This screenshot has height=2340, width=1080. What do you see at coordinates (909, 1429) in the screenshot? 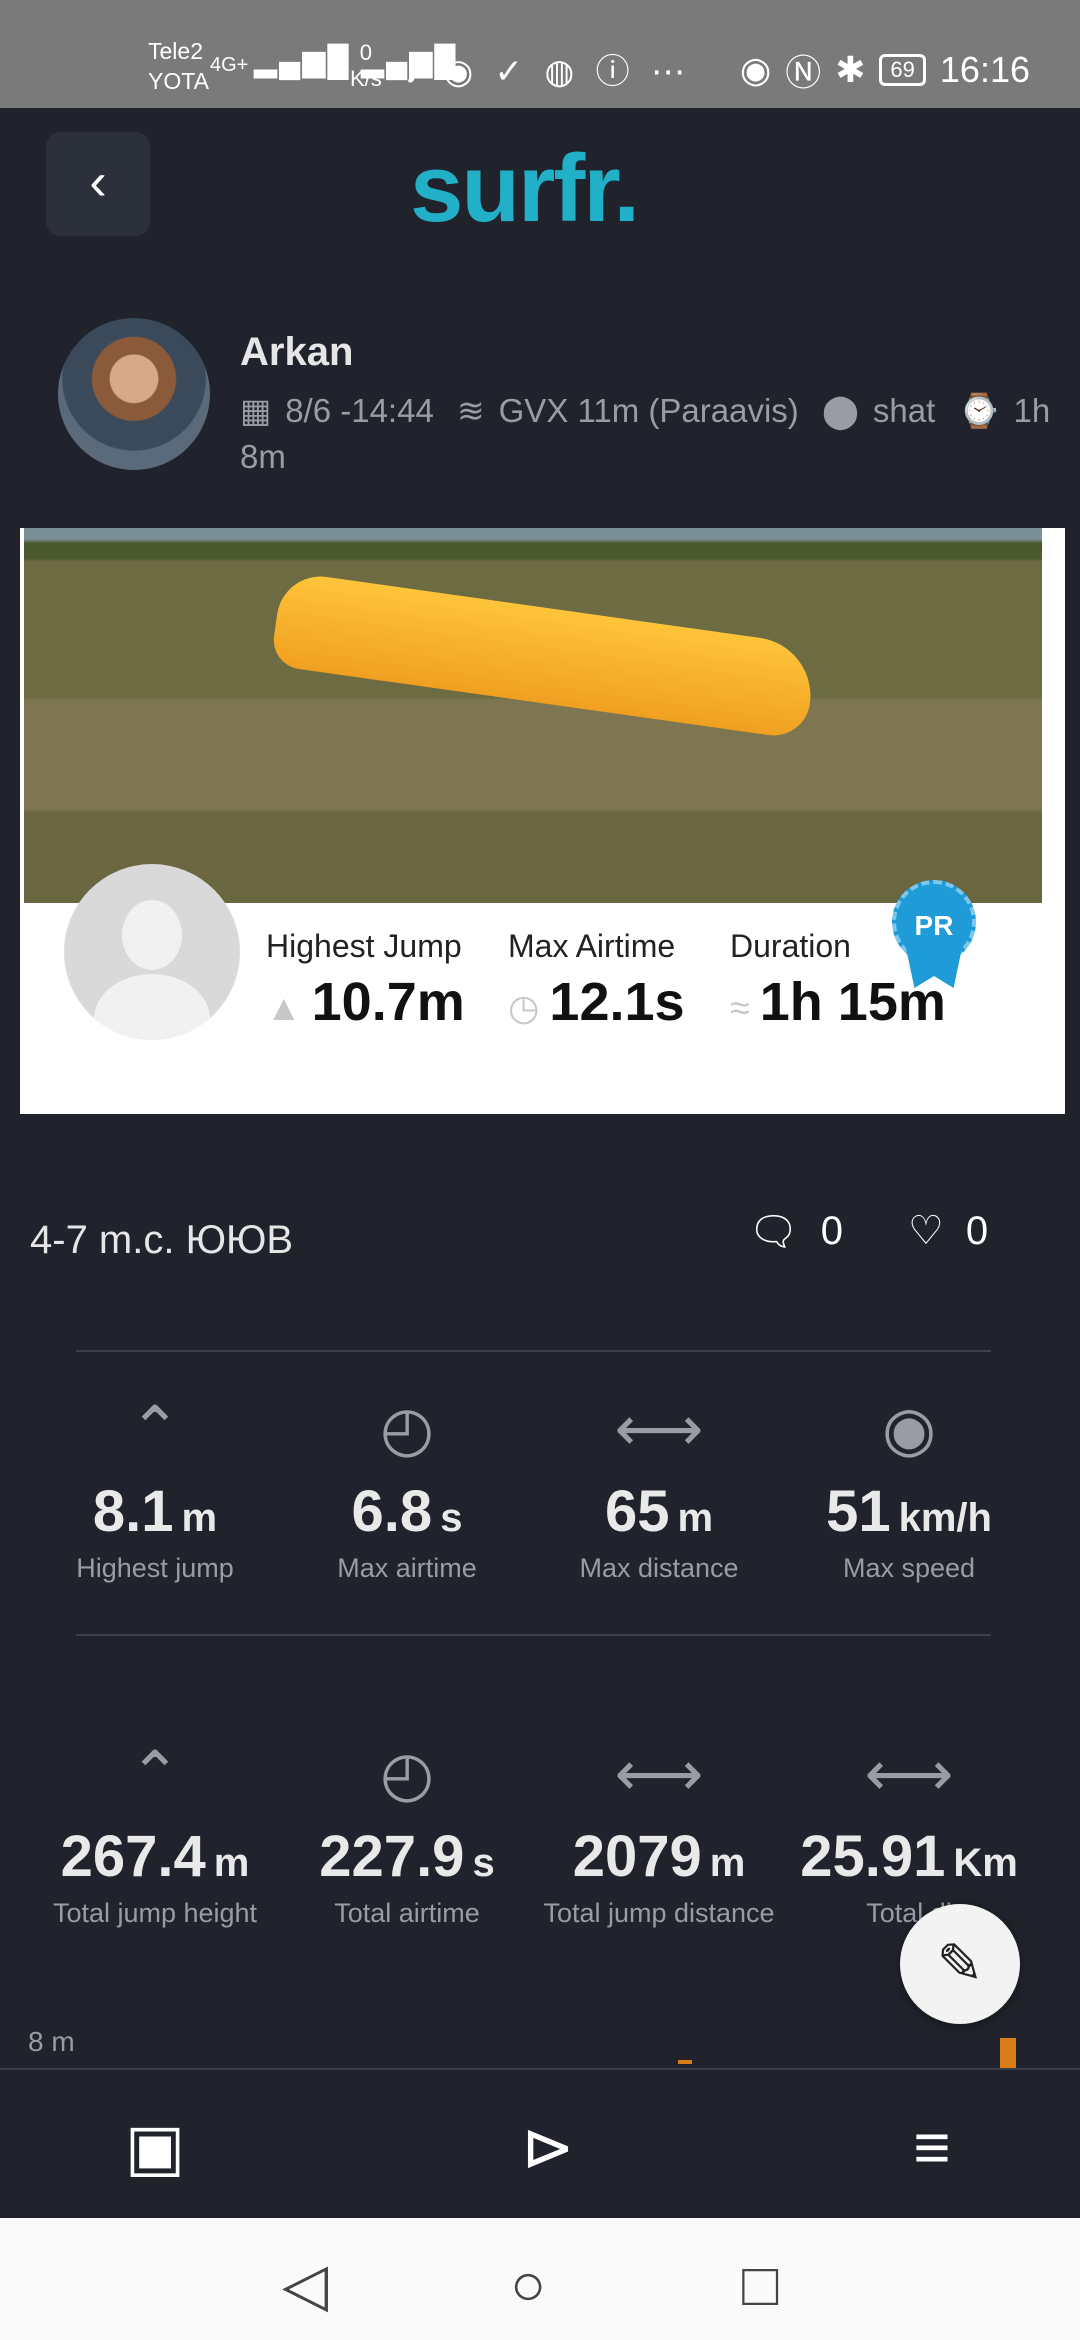
I see `speedometer-icon: ◉` at bounding box center [909, 1429].